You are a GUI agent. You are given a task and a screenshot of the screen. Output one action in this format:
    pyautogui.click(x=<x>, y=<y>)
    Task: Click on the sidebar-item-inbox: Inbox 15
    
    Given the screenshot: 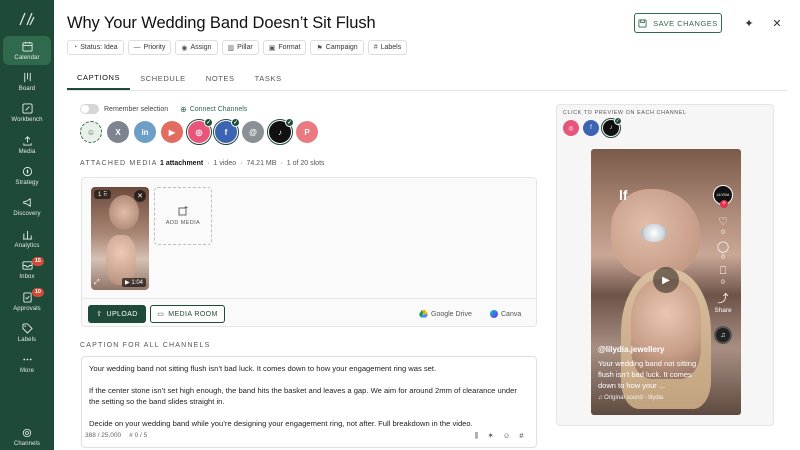 What is the action you would take?
    pyautogui.click(x=27, y=270)
    